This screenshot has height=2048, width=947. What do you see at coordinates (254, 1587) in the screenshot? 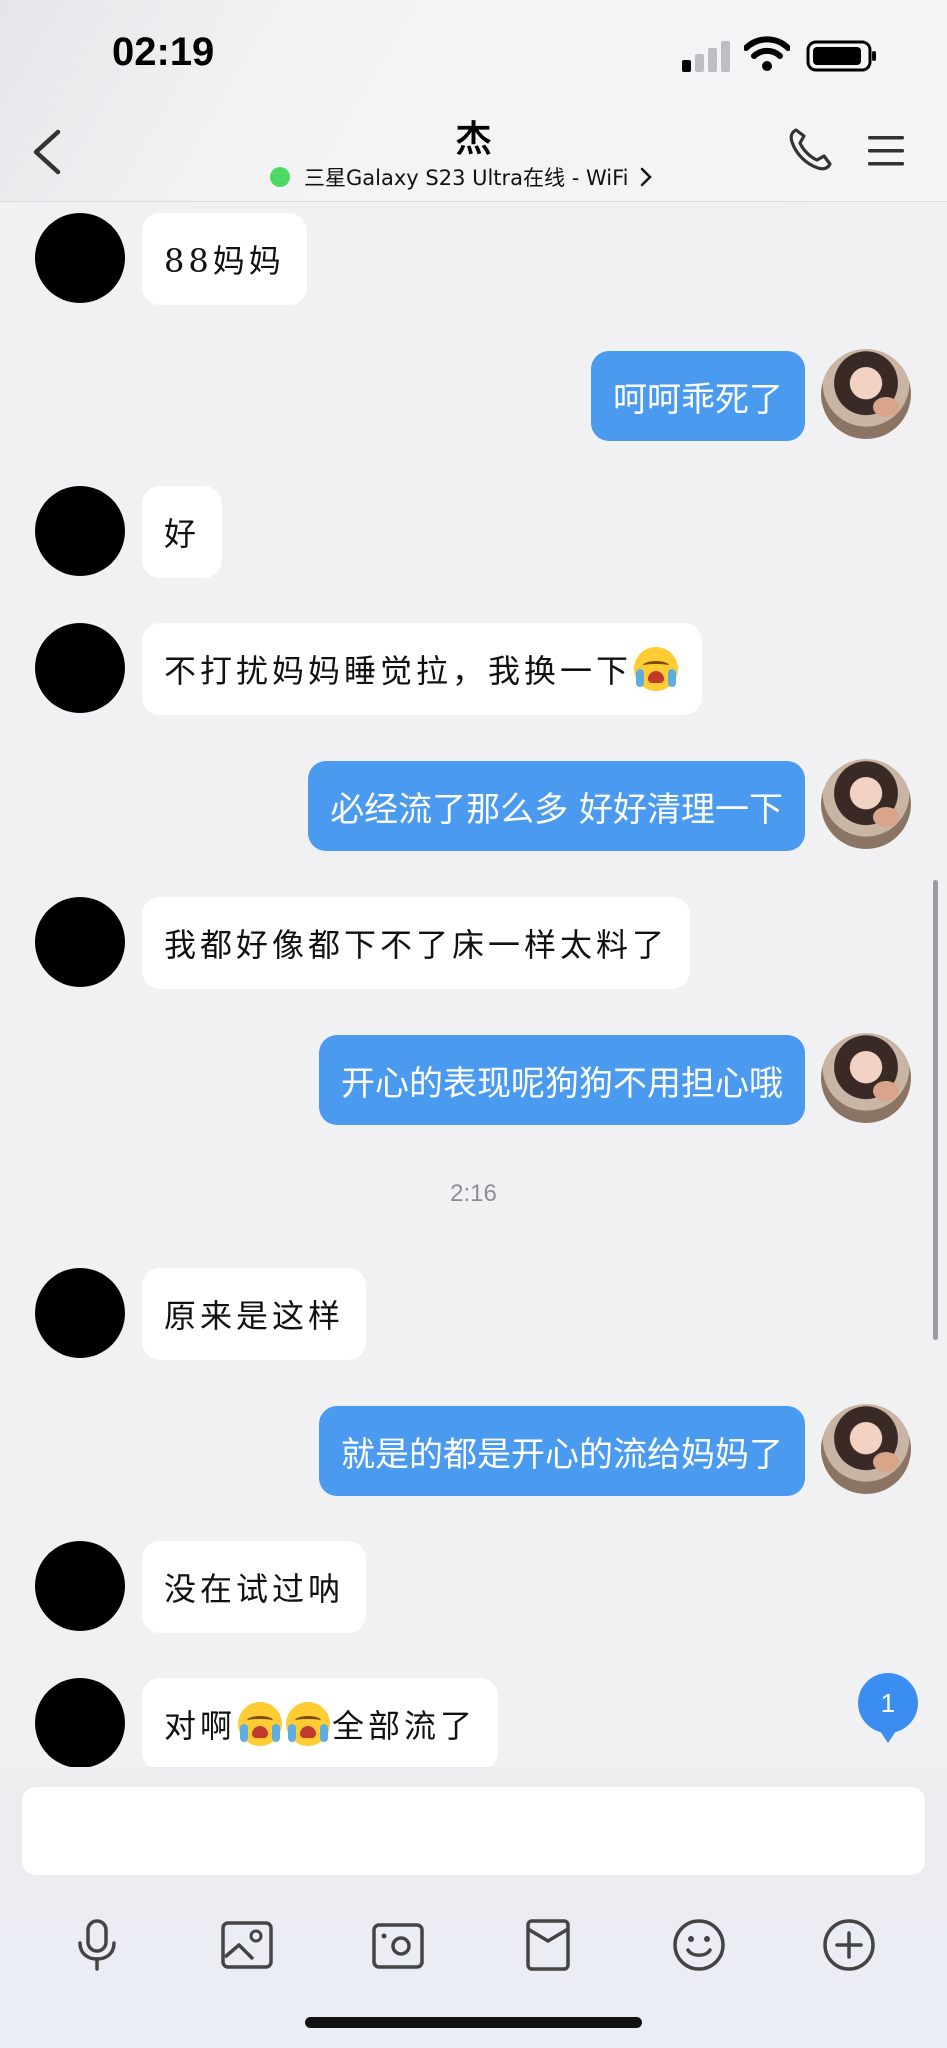
I see `incoming-message: 没在试过呐` at bounding box center [254, 1587].